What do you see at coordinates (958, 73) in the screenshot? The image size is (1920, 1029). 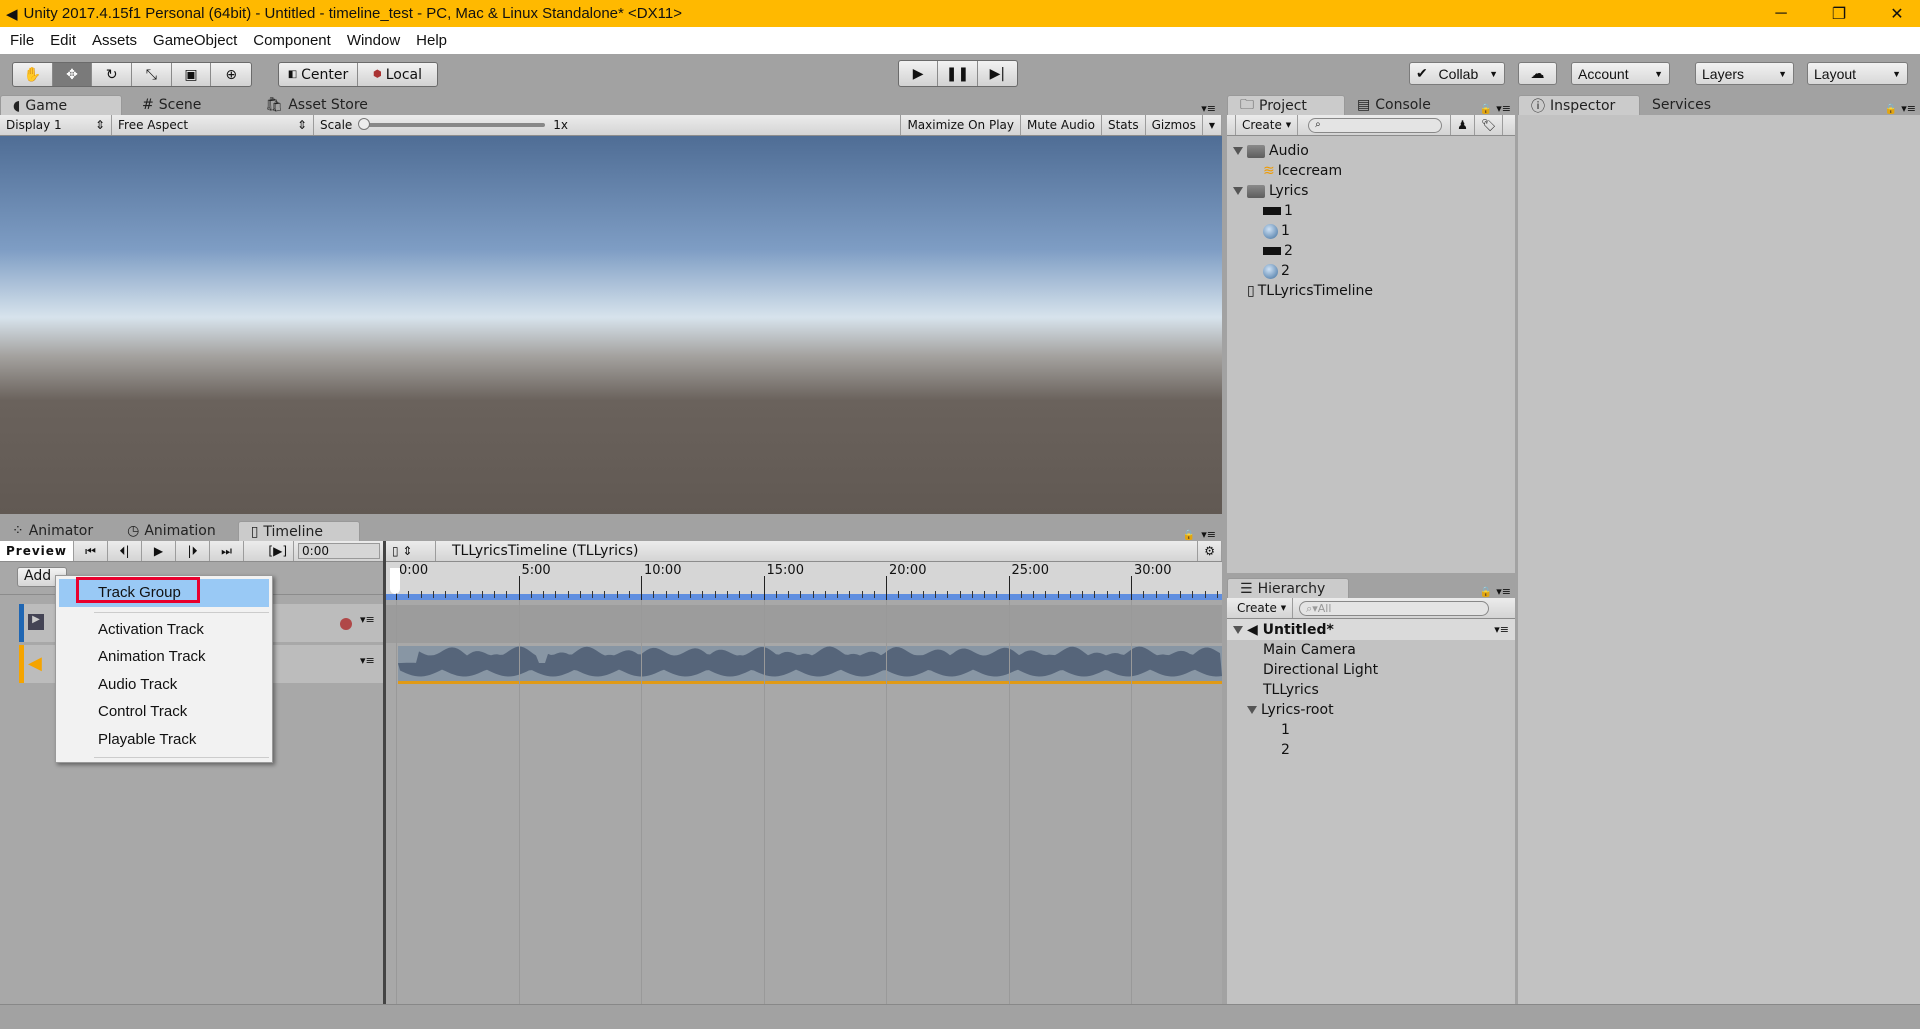 I see `pause-button: ❚❚` at bounding box center [958, 73].